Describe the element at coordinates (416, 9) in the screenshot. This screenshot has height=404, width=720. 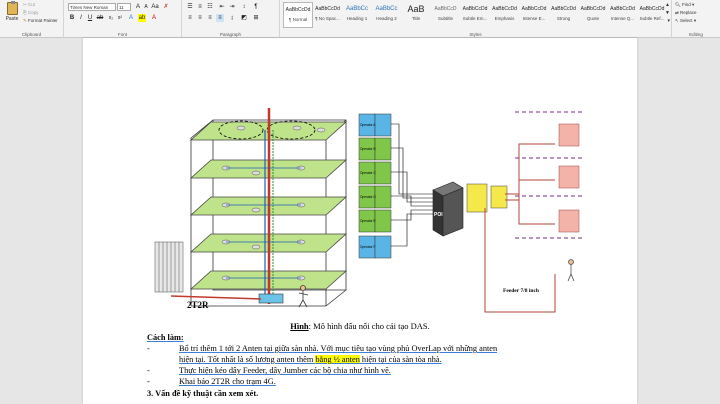
I see `style-preview: AaB` at that location.